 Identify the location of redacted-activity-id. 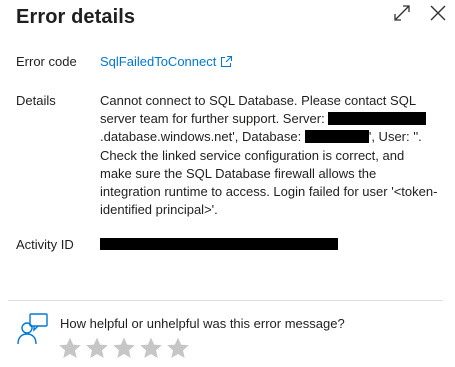
(219, 244).